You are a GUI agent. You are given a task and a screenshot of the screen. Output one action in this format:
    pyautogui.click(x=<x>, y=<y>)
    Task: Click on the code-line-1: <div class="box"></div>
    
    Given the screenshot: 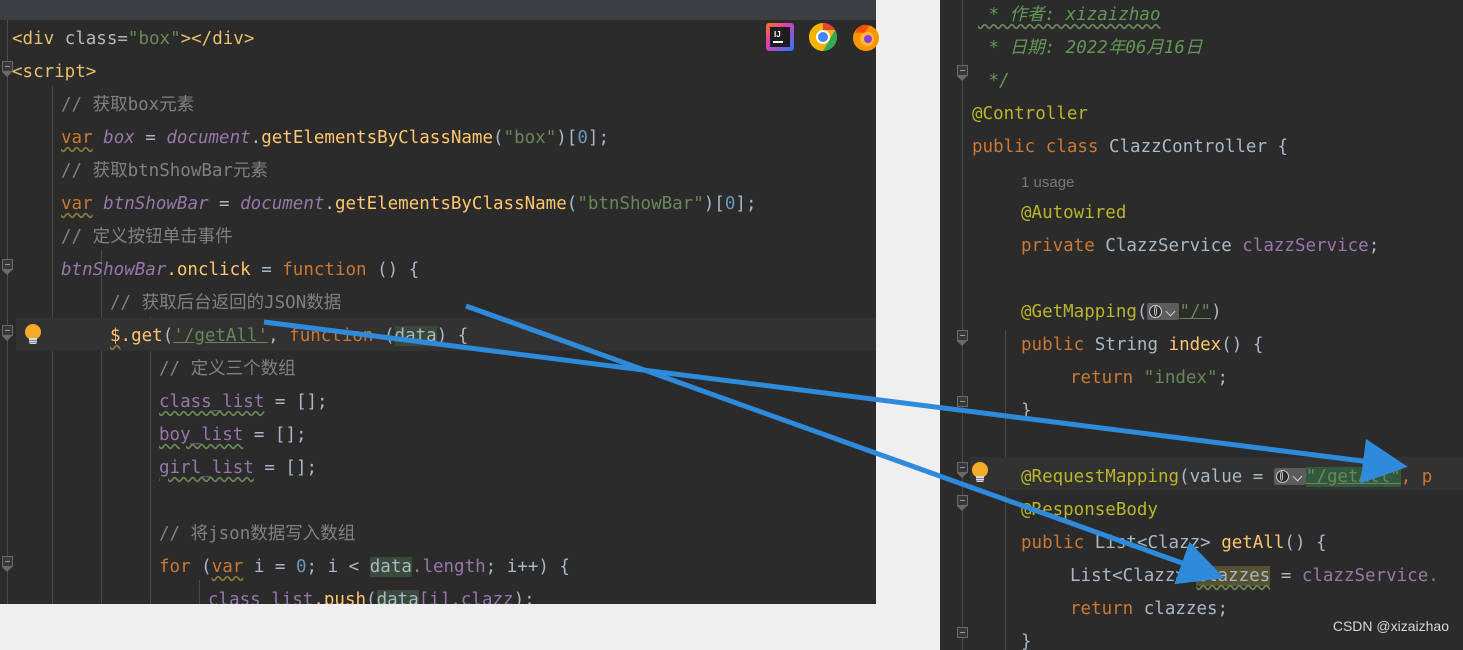 What is the action you would take?
    pyautogui.click(x=133, y=39)
    